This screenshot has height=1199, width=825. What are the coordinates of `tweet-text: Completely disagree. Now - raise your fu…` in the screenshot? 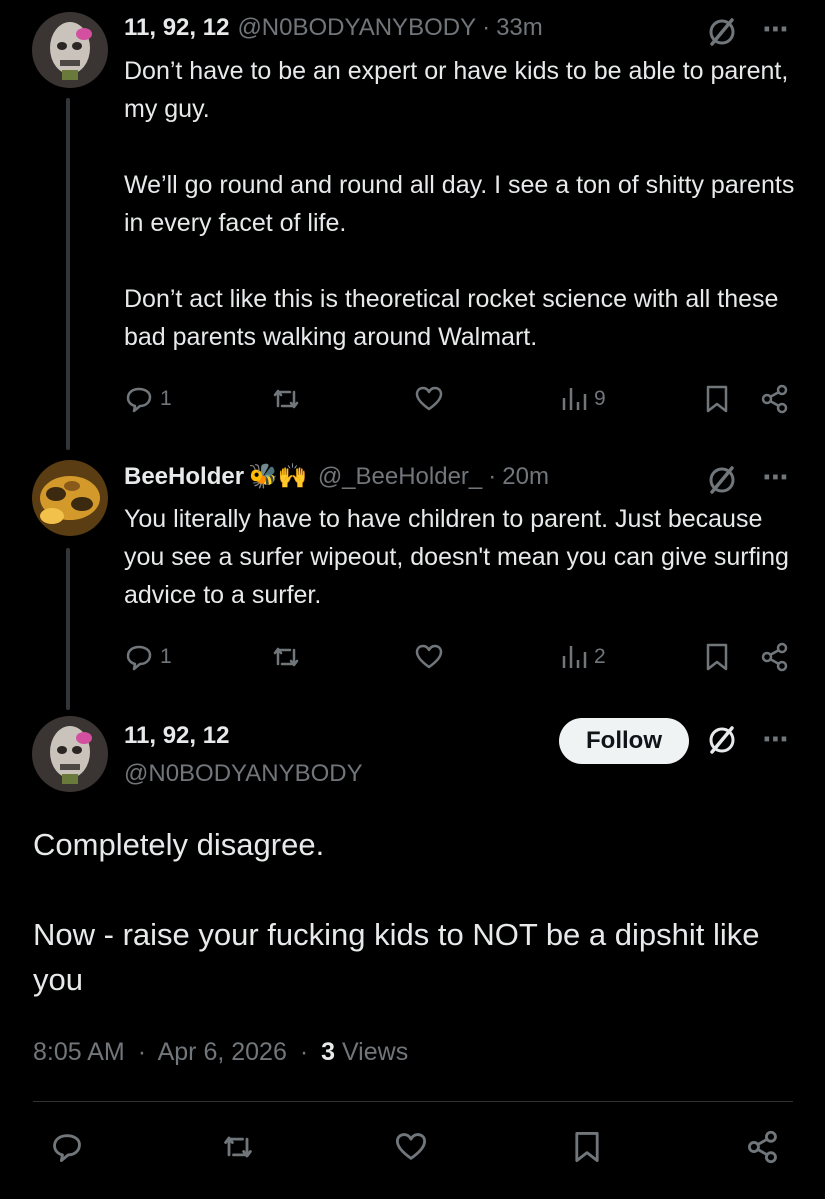 It's located at (413, 912).